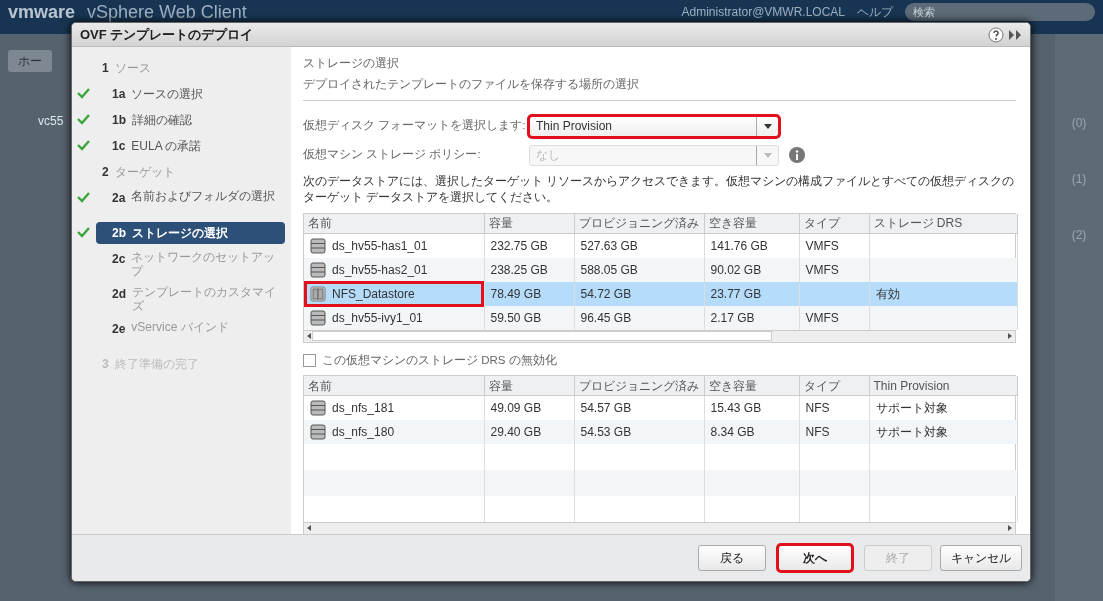 The width and height of the screenshot is (1103, 601). I want to click on table-cell: 15.43 GB, so click(736, 408).